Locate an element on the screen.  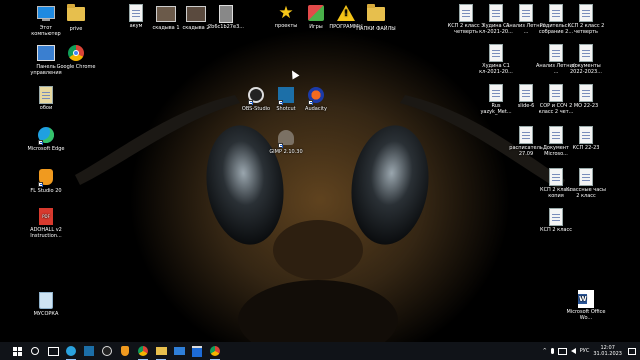
store-icon is located at coordinates (197, 351).